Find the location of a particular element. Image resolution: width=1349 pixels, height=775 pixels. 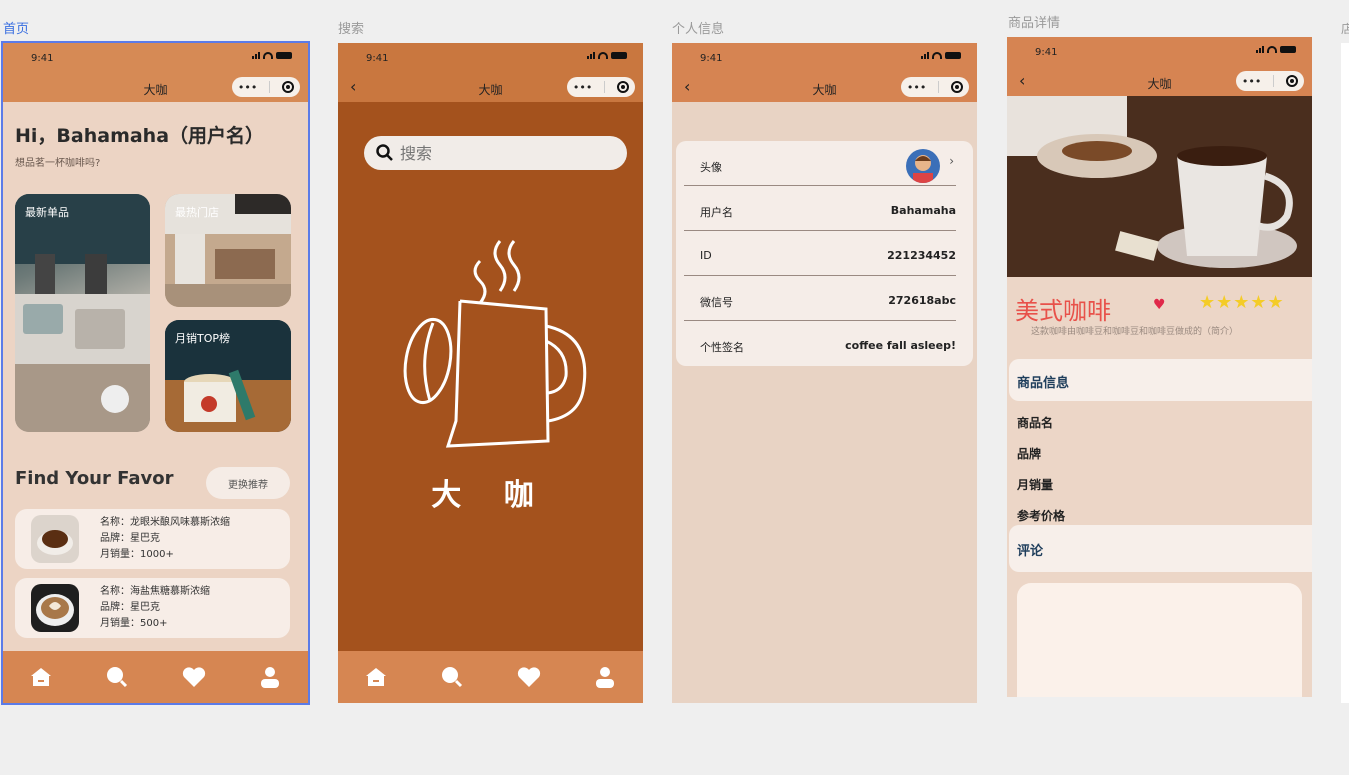

profile-row-username: 用户名 Bahamaha is located at coordinates (820, 208).